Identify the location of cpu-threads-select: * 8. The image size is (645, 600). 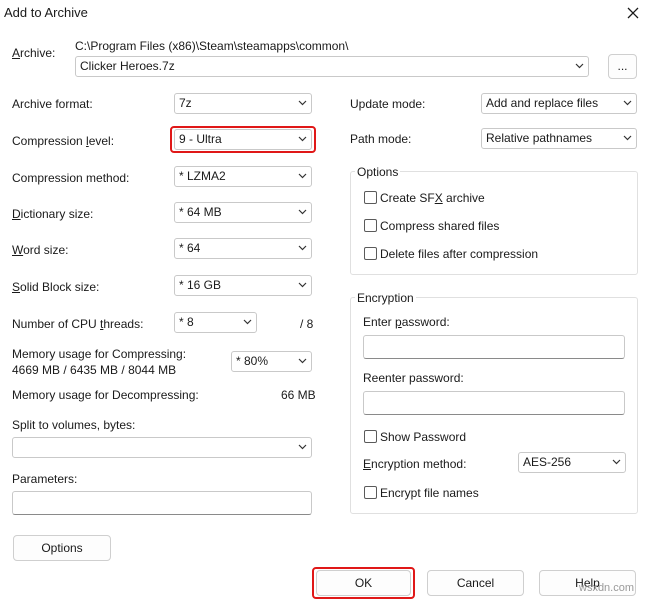
(215, 322).